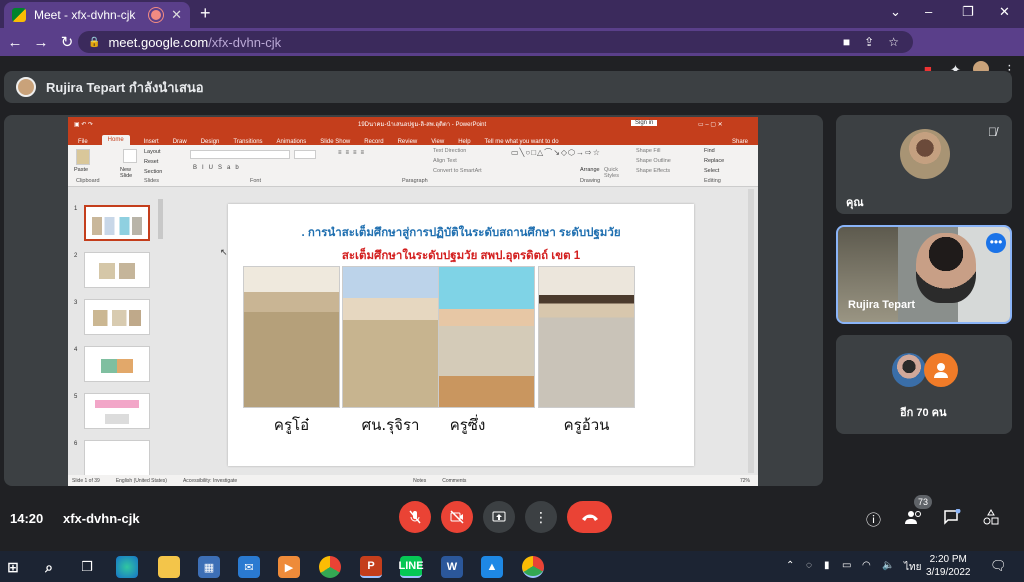  What do you see at coordinates (928, 11) in the screenshot?
I see `minimize-button: –` at bounding box center [928, 11].